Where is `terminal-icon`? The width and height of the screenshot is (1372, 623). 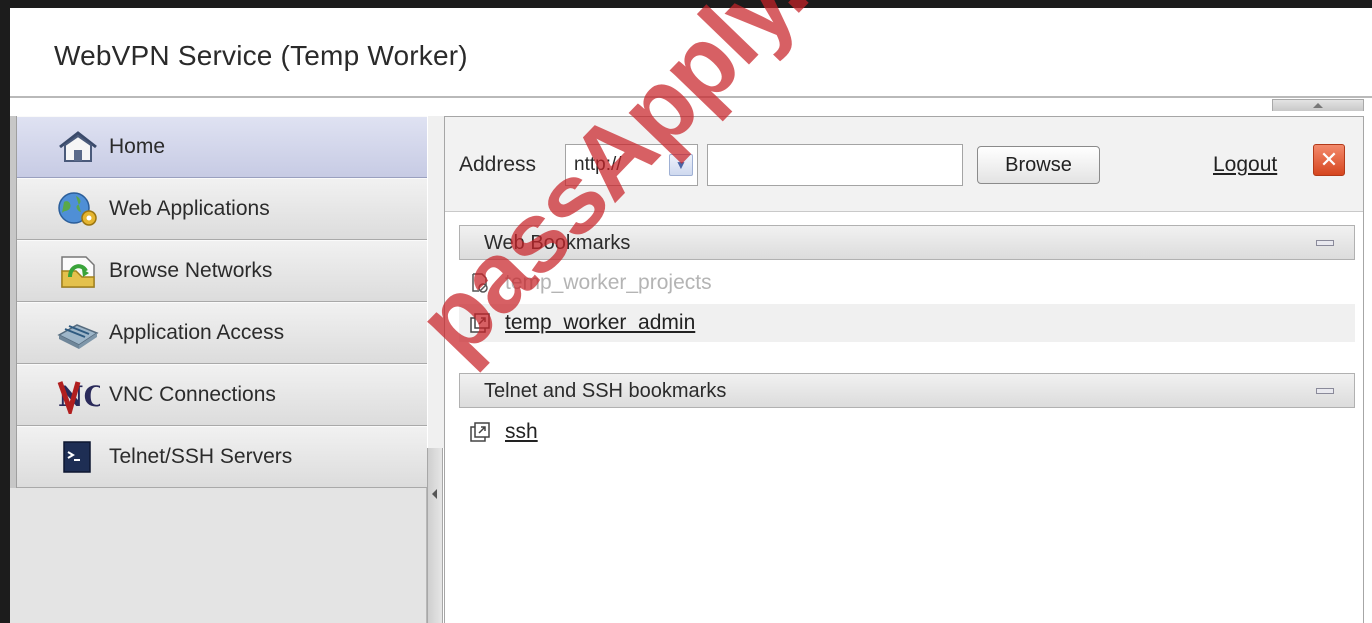
terminal-icon is located at coordinates (78, 457).